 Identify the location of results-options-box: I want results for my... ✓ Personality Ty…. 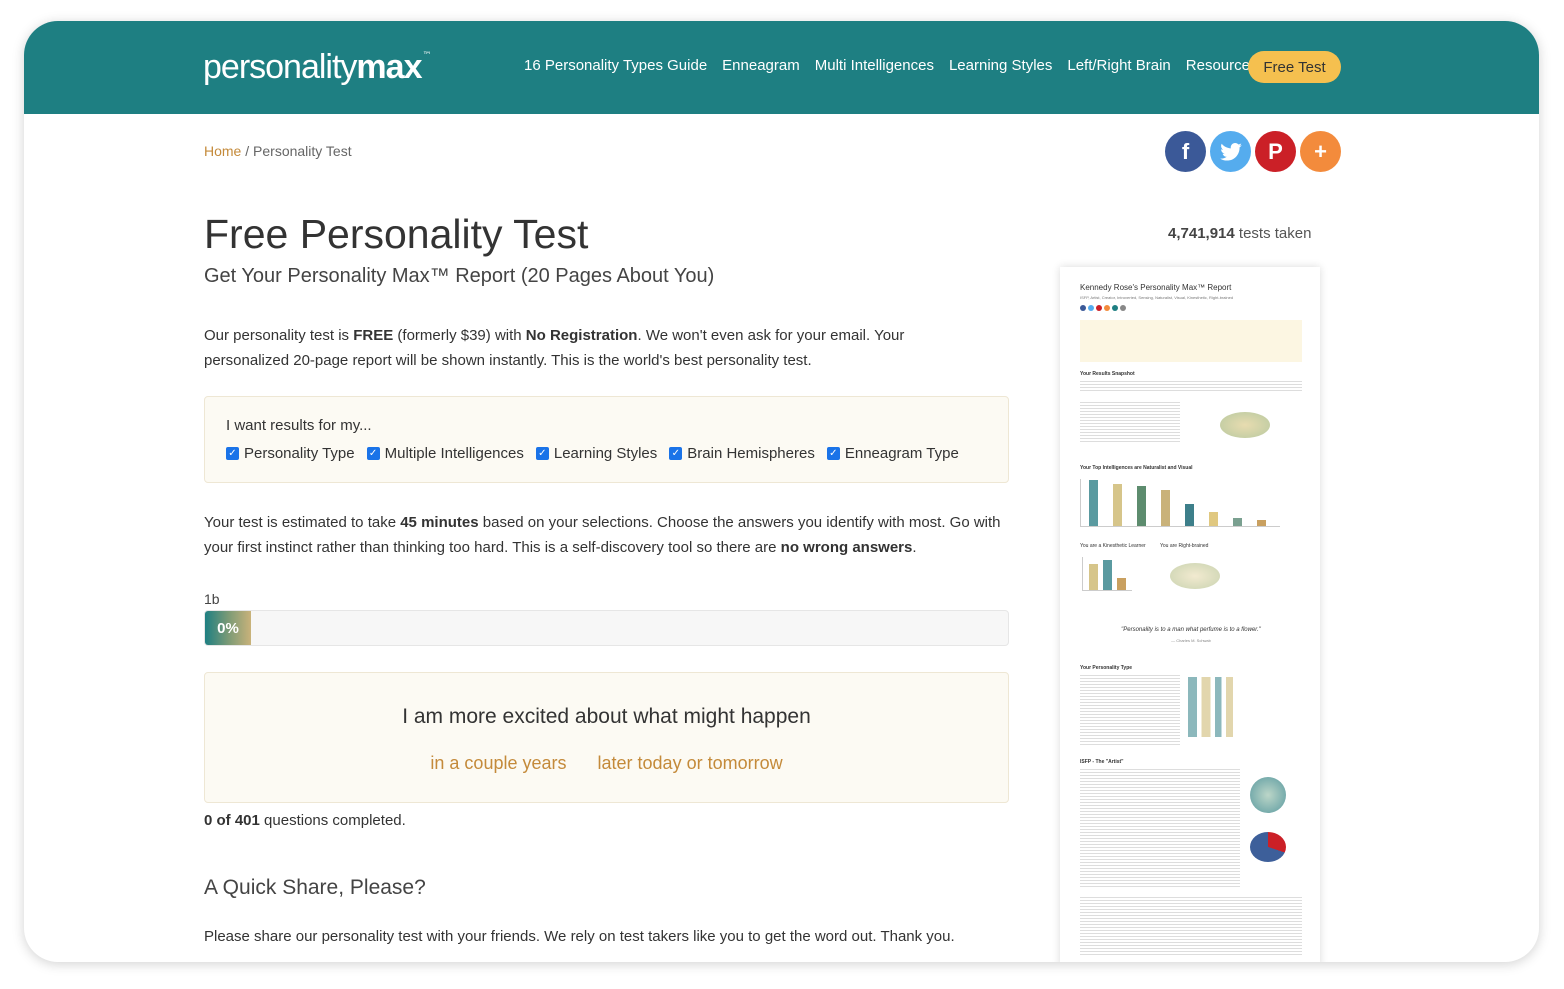
(606, 439).